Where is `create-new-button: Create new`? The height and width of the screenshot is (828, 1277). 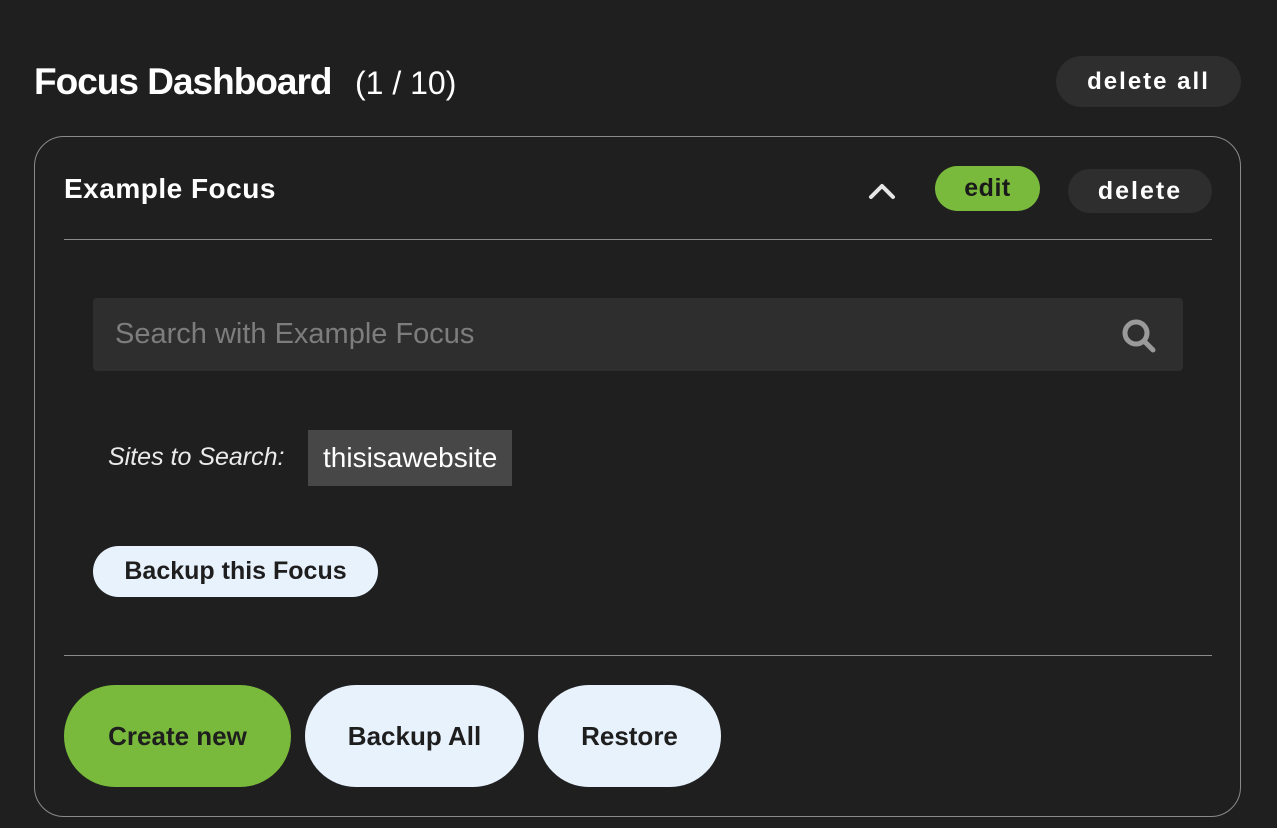
create-new-button: Create new is located at coordinates (177, 736).